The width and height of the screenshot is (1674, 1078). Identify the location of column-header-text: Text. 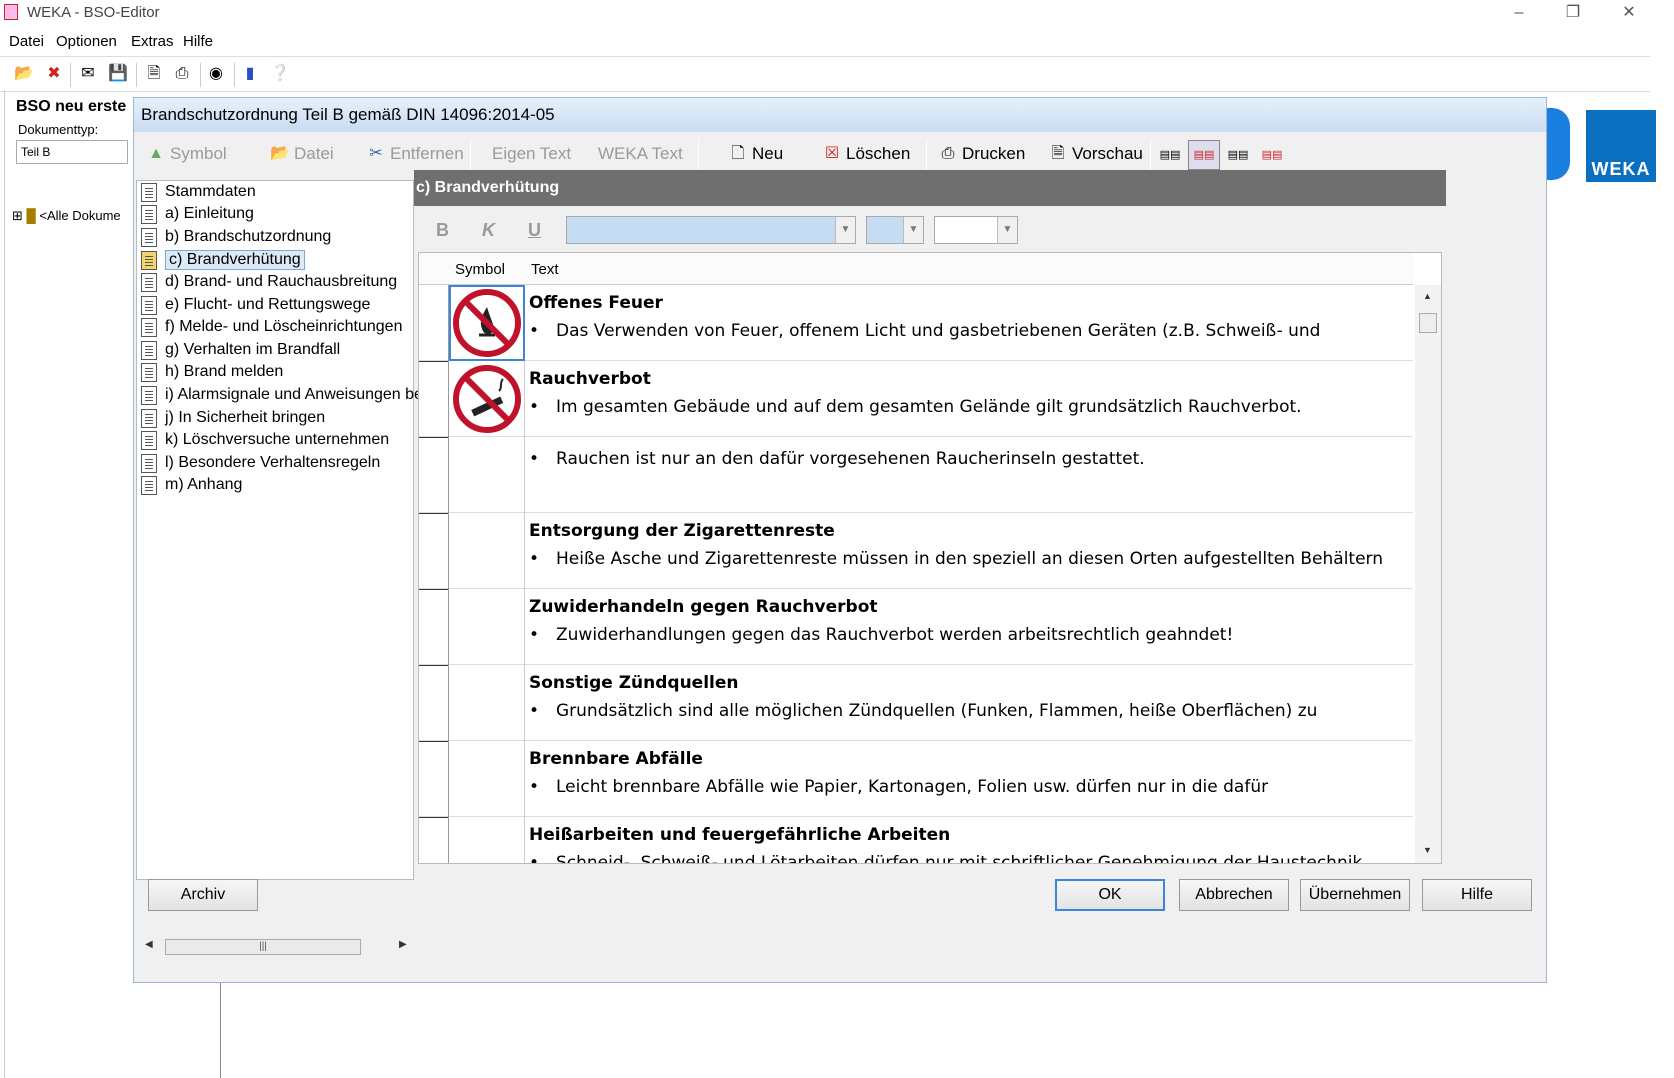
(545, 269).